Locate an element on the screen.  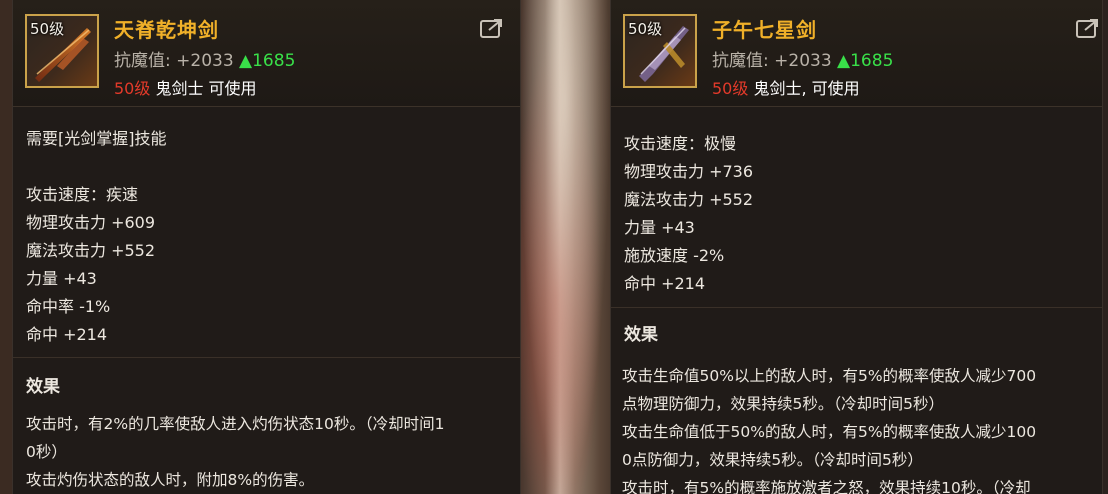
stat-line: 攻击速度：疾速 is located at coordinates (82, 194).